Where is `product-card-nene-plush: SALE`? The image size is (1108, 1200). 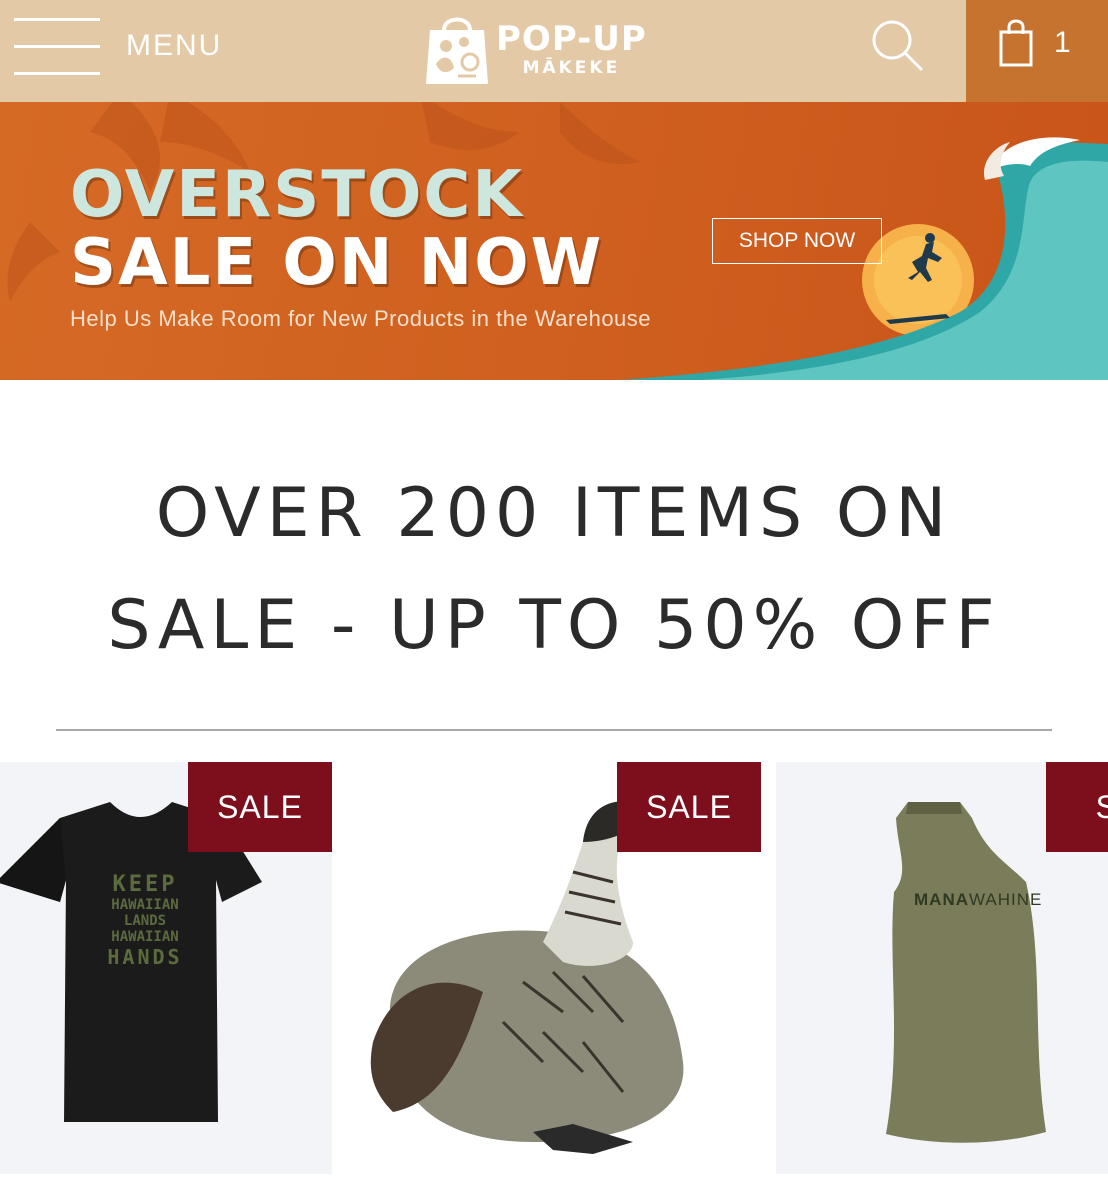
product-card-nene-plush: SALE is located at coordinates (554, 968).